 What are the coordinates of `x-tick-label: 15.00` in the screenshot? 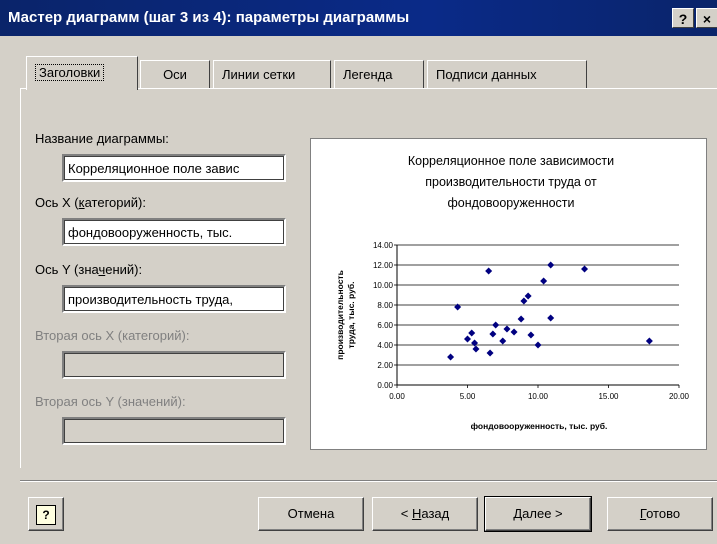 It's located at (608, 396).